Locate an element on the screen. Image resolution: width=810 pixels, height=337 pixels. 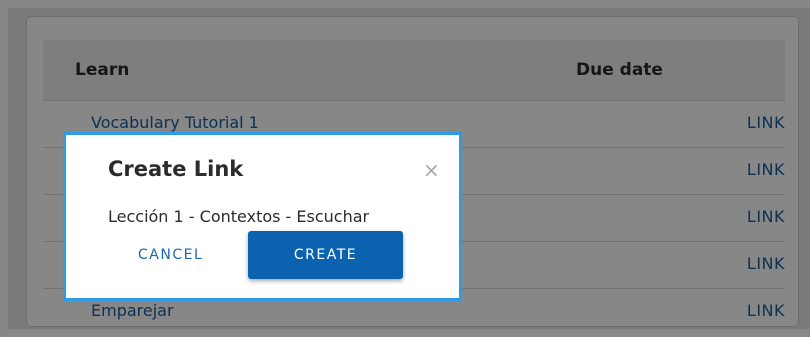
create-button: CREATE is located at coordinates (325, 255).